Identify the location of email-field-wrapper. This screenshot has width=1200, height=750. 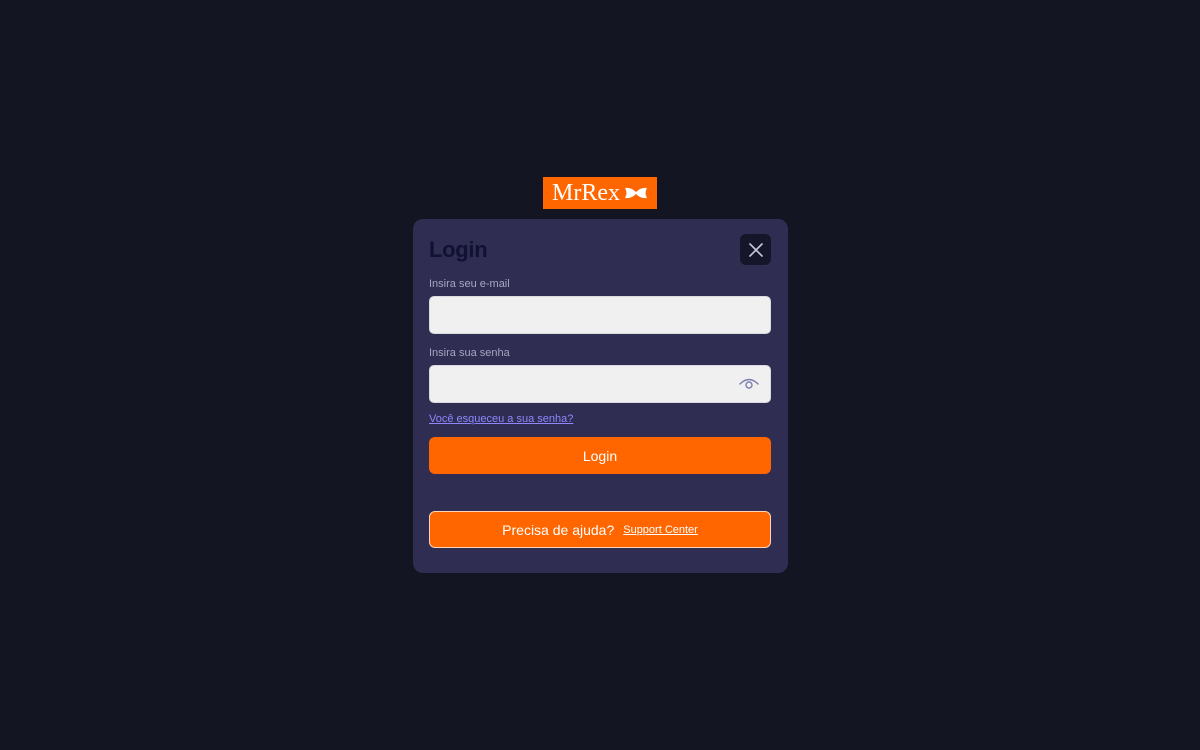
(600, 315).